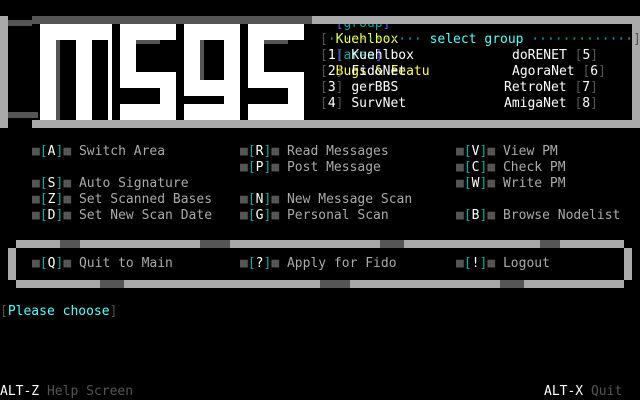  What do you see at coordinates (363, 72) in the screenshot?
I see `group-option-2: [2] FidoNet` at bounding box center [363, 72].